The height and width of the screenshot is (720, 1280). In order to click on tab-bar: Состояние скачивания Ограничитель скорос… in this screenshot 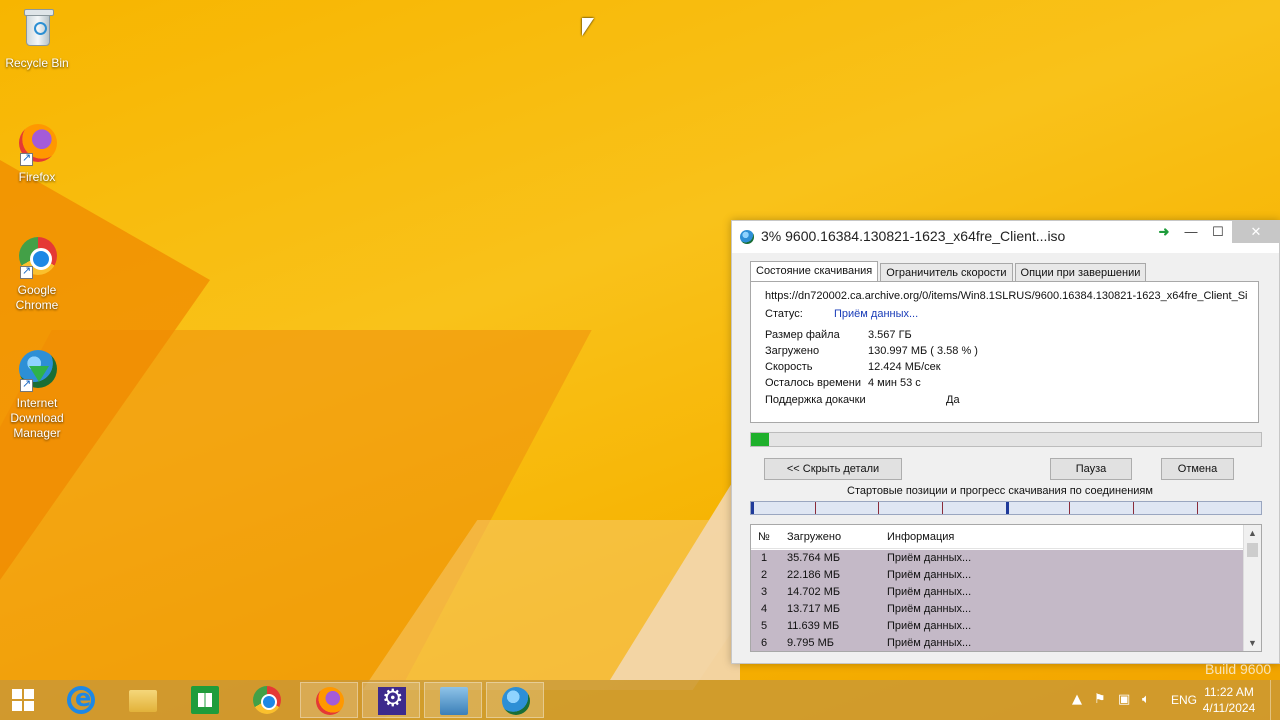, I will do `click(949, 272)`.